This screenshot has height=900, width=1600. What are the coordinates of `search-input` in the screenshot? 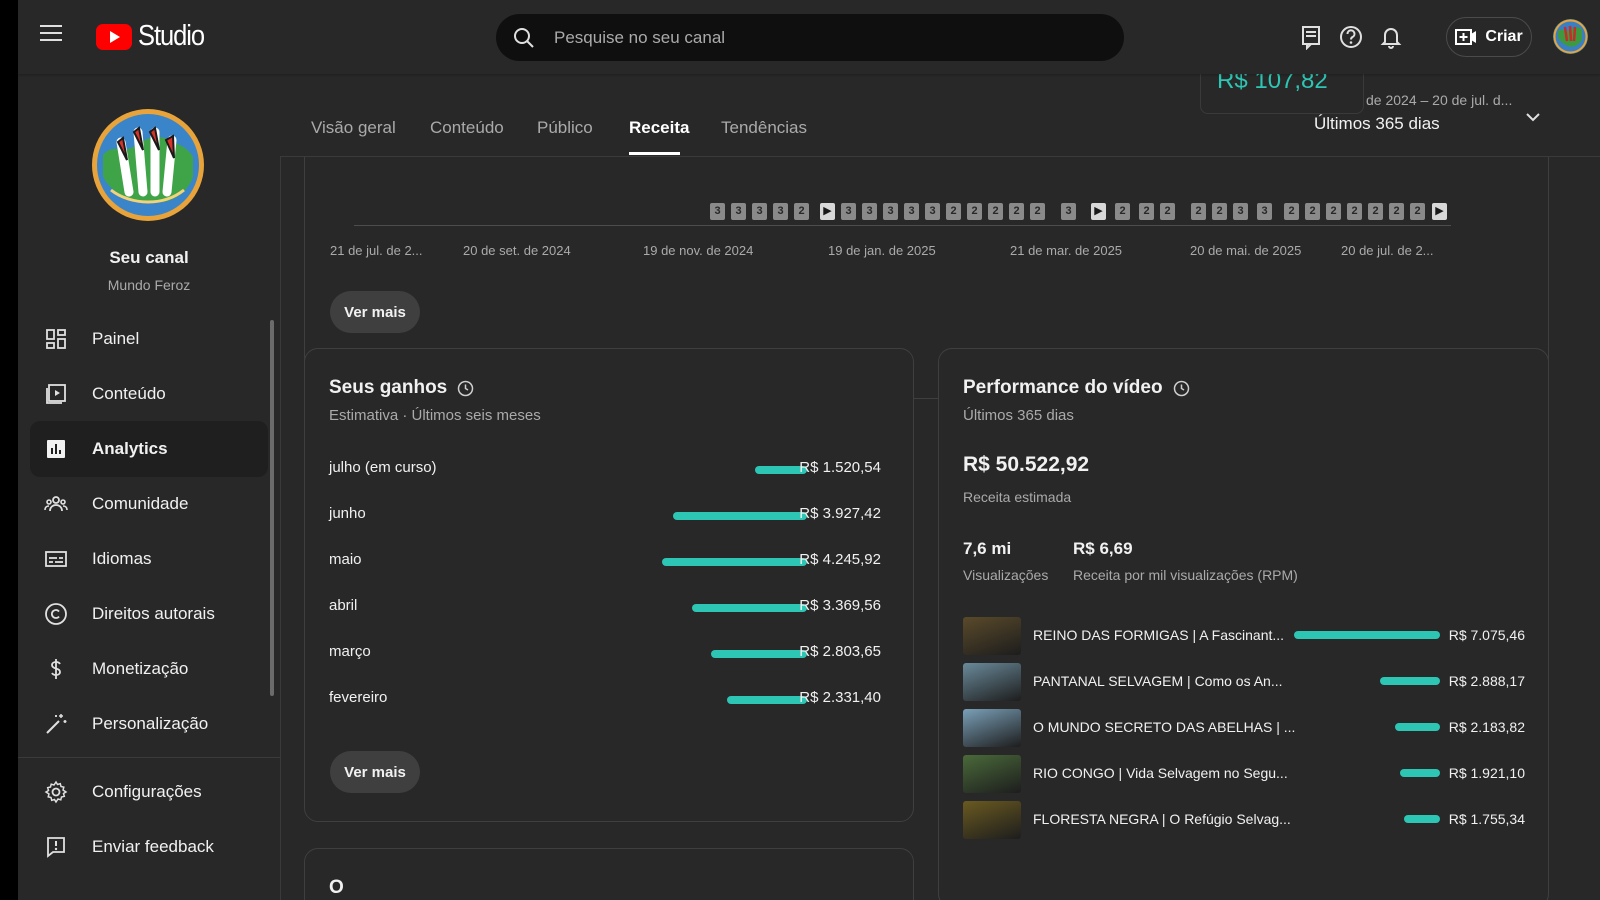 It's located at (814, 37).